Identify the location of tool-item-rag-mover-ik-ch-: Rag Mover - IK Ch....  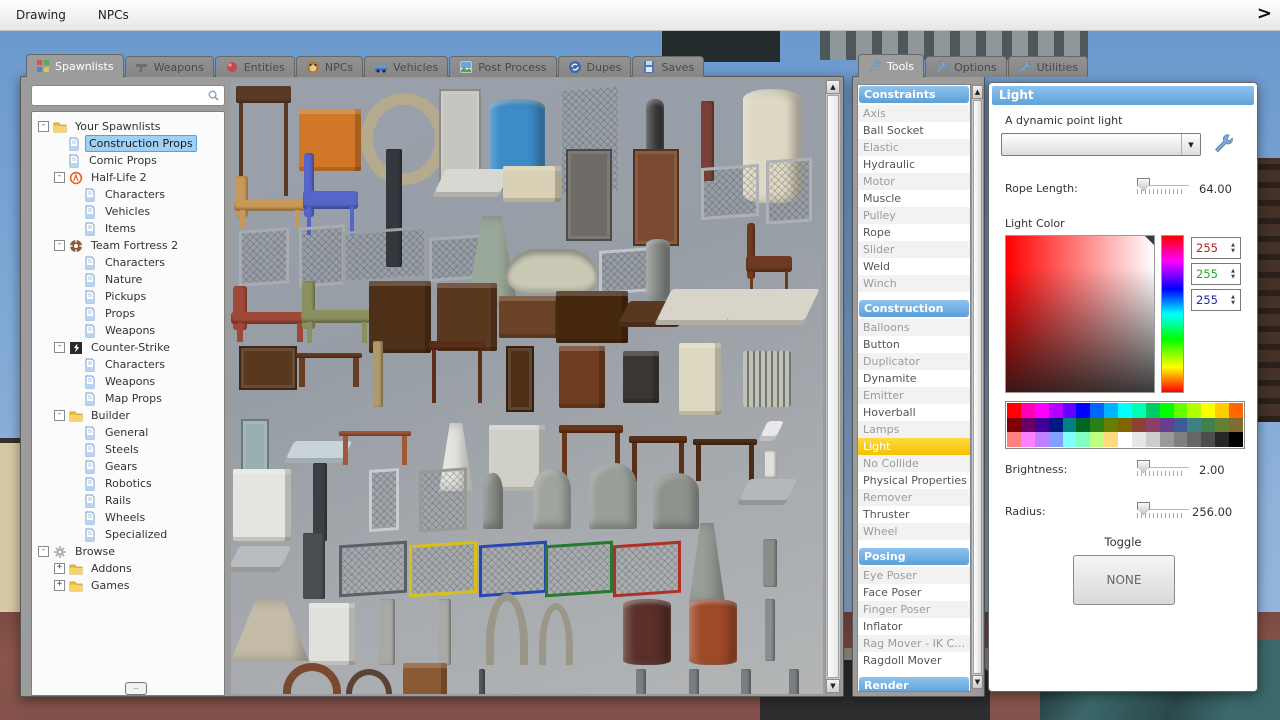
(914, 643).